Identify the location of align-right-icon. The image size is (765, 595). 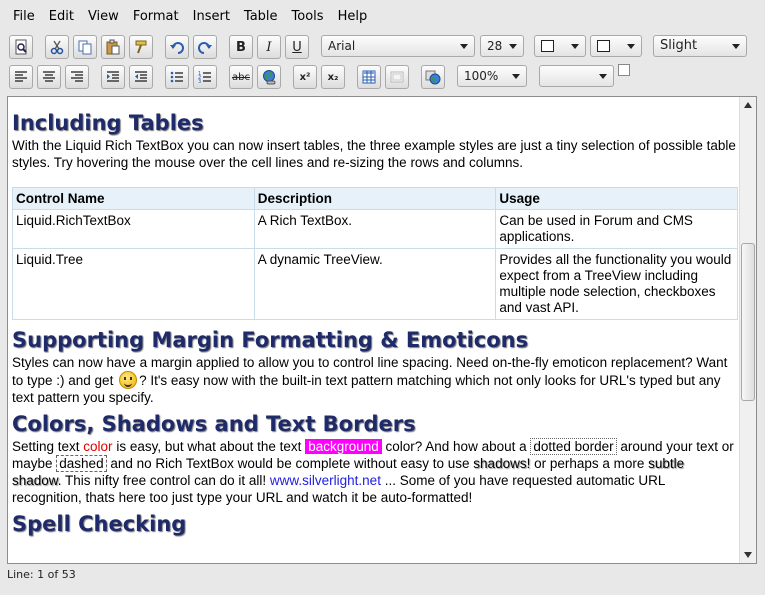
(77, 76).